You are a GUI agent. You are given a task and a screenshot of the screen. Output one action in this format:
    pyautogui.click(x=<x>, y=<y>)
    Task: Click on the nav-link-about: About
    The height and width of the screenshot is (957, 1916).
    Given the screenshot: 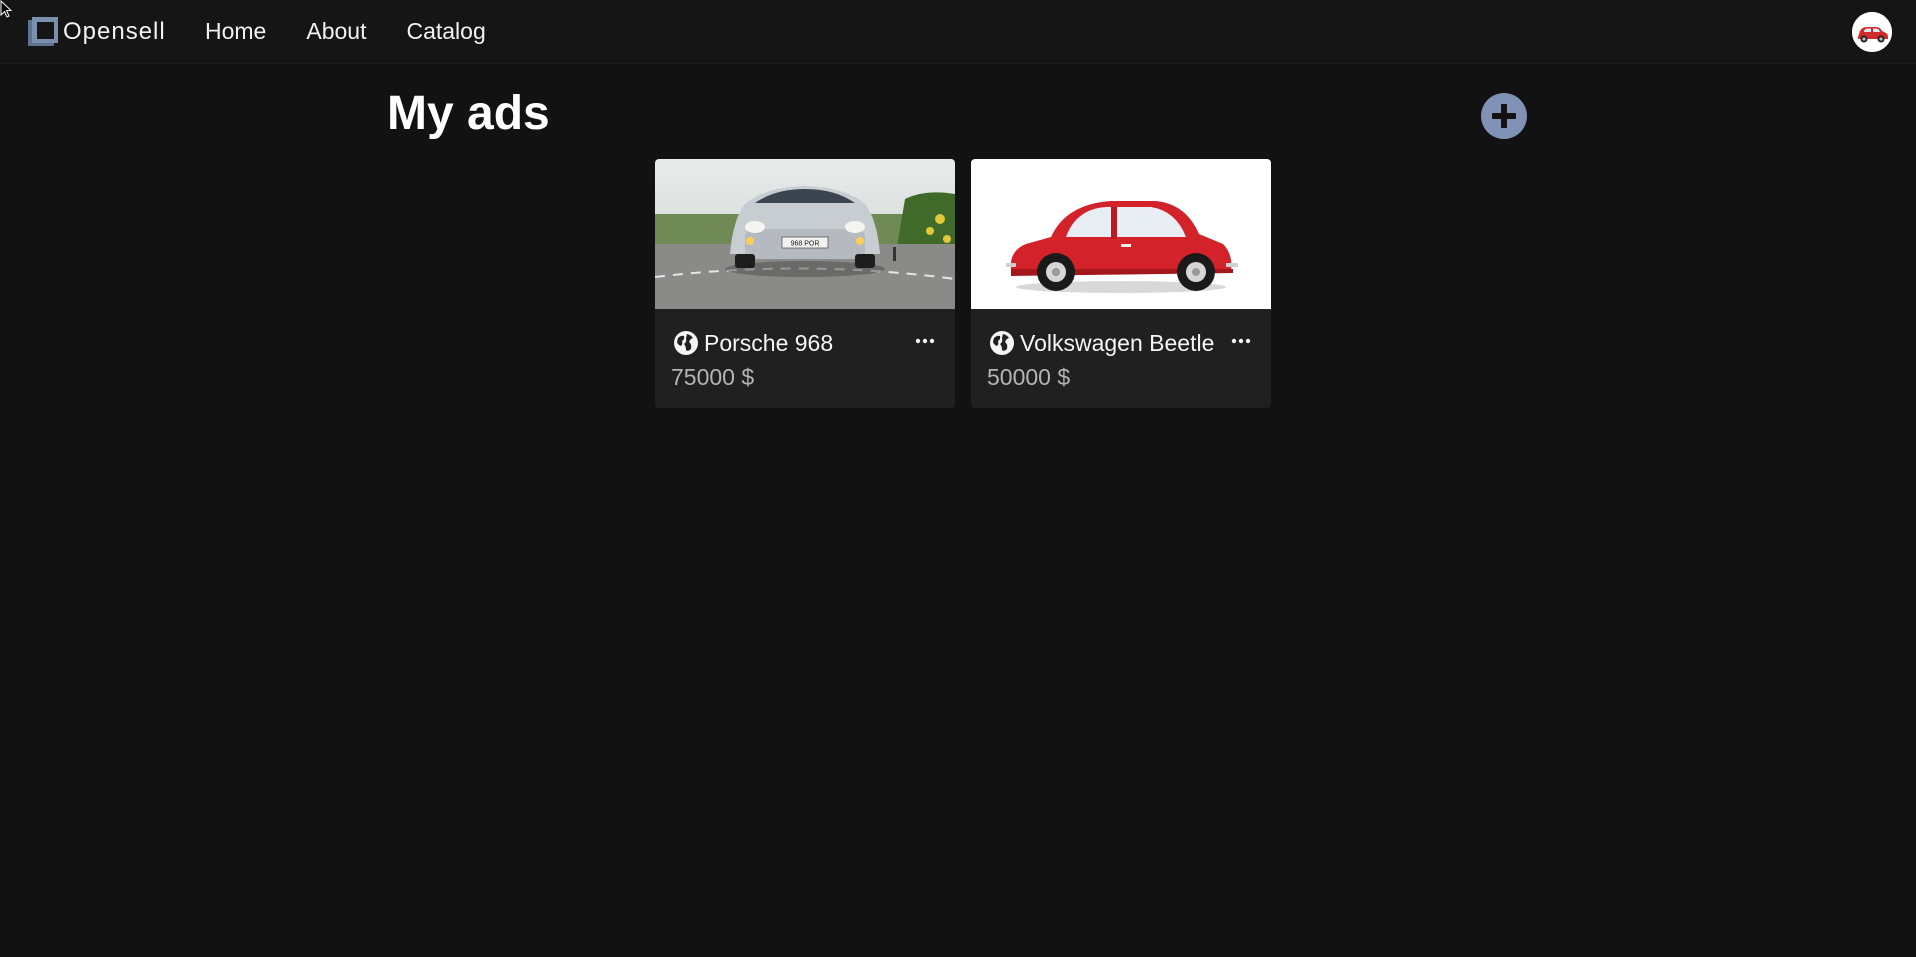 What is the action you would take?
    pyautogui.click(x=336, y=31)
    